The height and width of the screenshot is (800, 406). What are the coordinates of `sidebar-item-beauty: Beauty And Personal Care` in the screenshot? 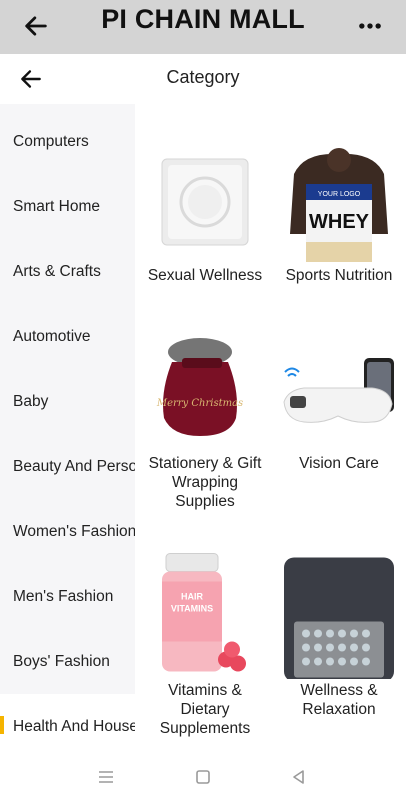 It's located at (67, 466).